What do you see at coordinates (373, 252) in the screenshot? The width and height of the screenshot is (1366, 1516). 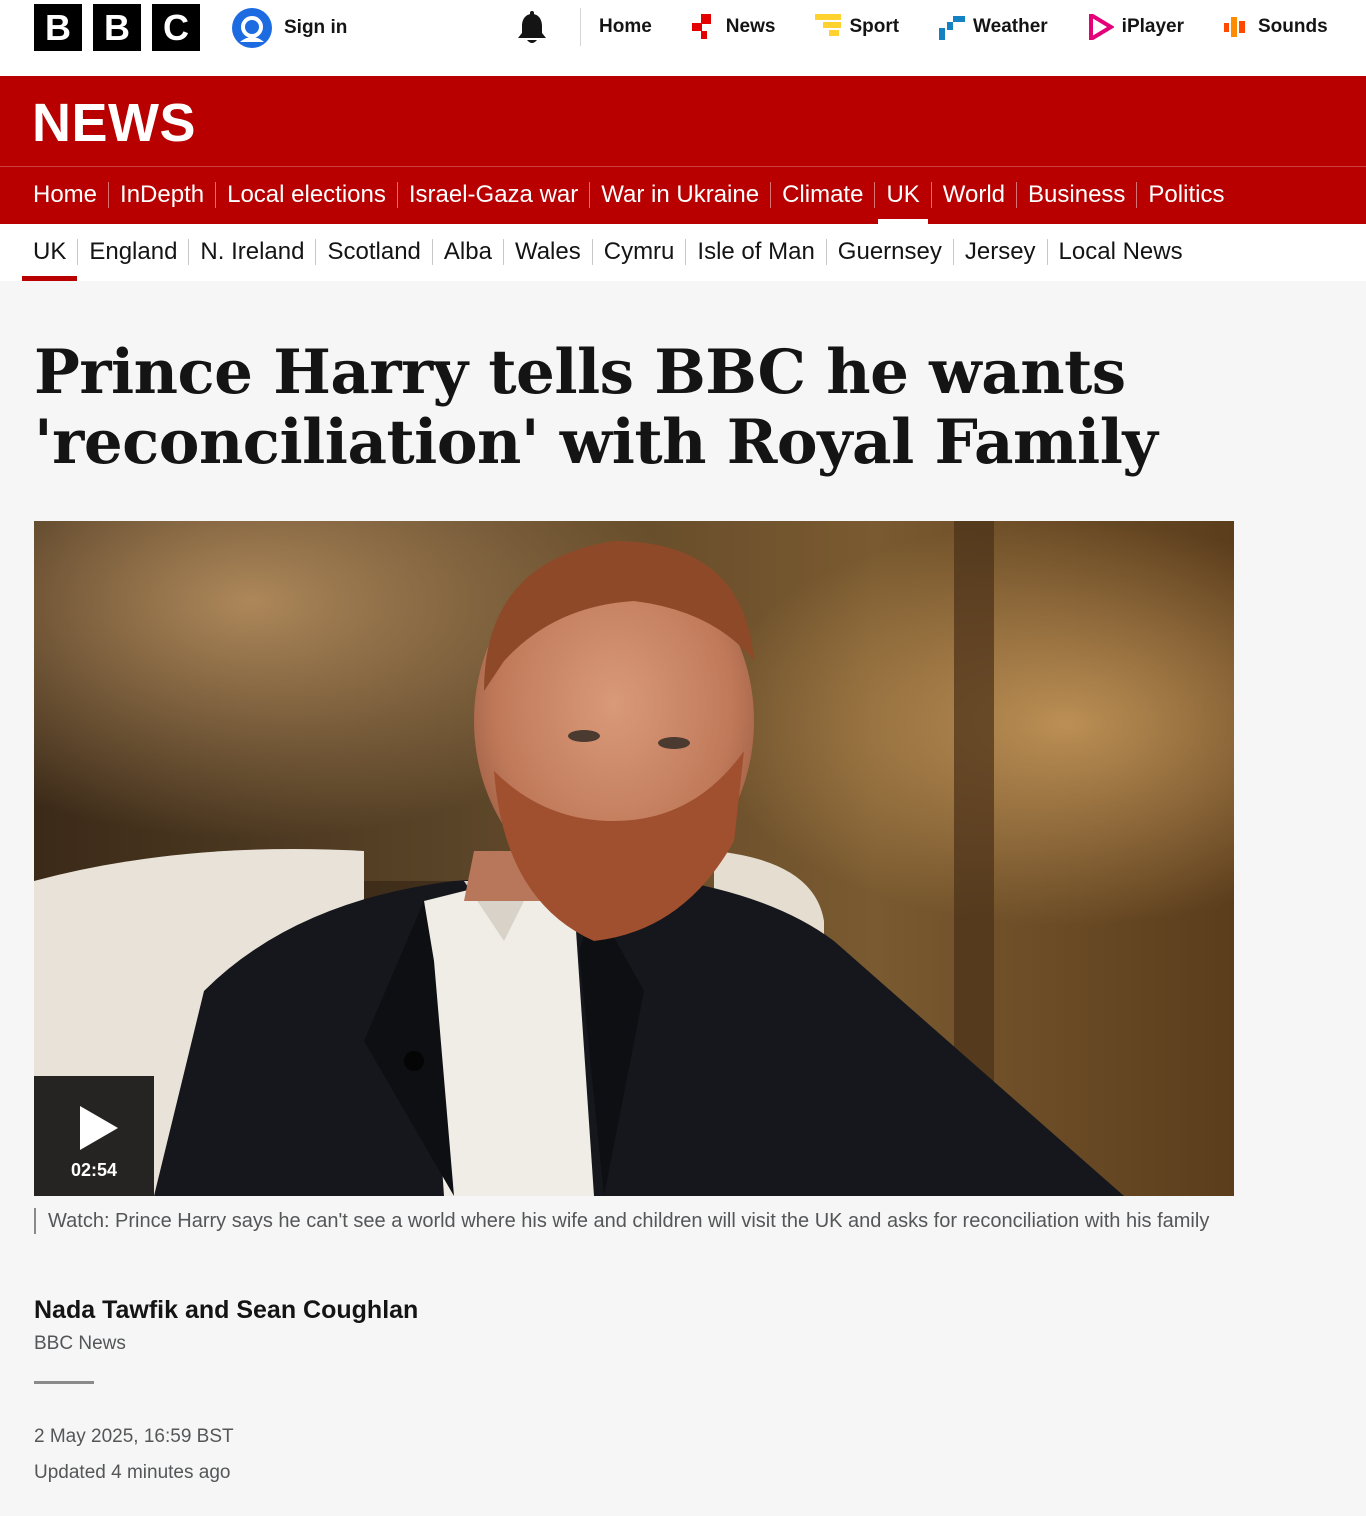 I see `sub-nav-scotland: Scotland` at bounding box center [373, 252].